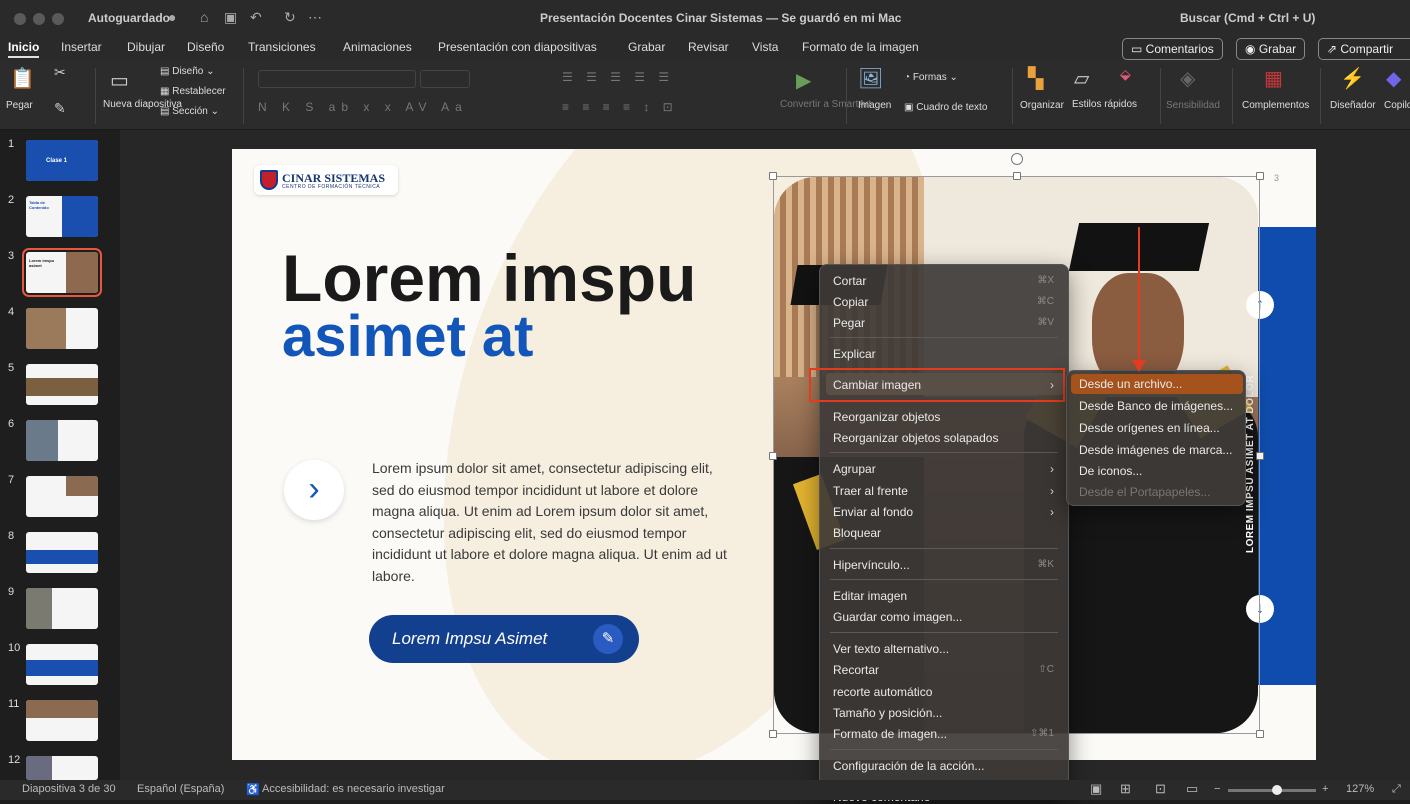 Image resolution: width=1410 pixels, height=804 pixels. I want to click on tab-diseno: Diseño, so click(205, 47).